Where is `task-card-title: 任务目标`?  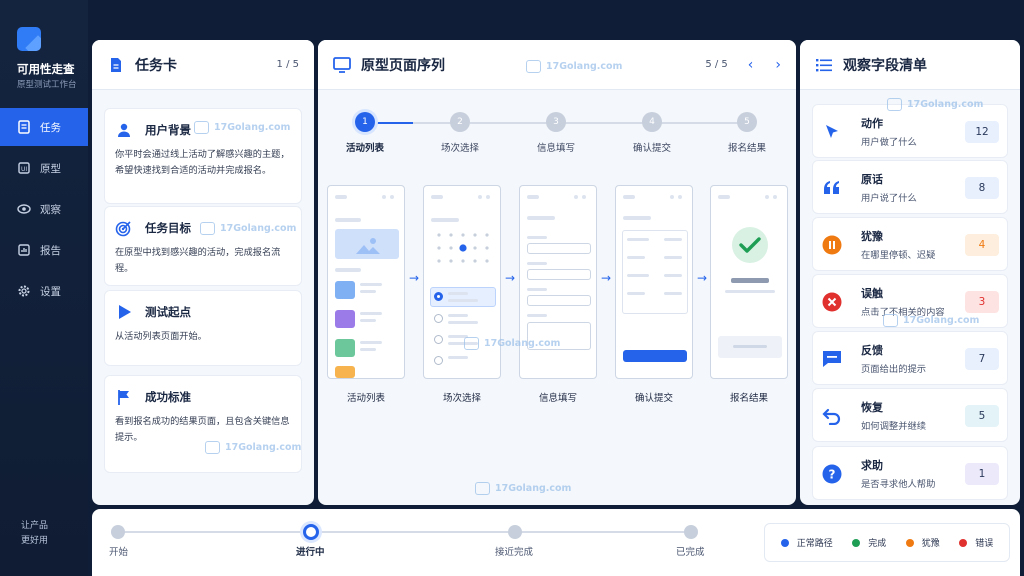
task-card-title: 任务目标 is located at coordinates (168, 228).